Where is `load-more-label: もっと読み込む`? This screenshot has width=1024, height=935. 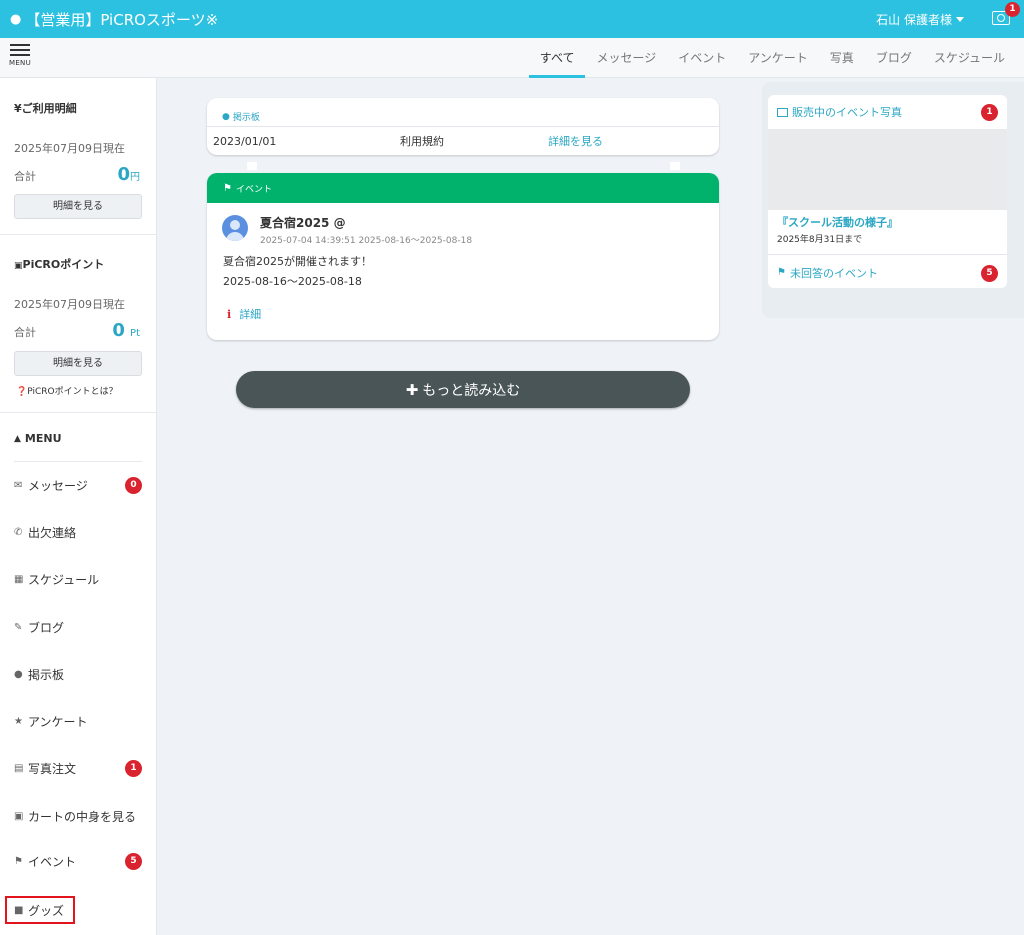 load-more-label: もっと読み込む is located at coordinates (471, 390).